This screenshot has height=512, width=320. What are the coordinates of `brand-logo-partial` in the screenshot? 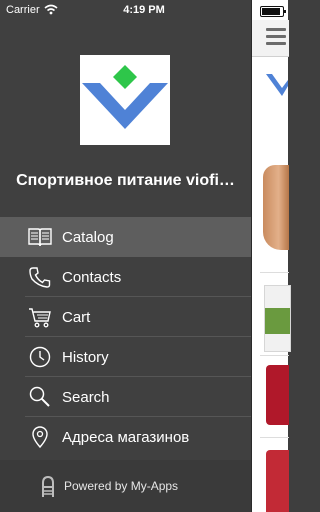 It's located at (277, 85).